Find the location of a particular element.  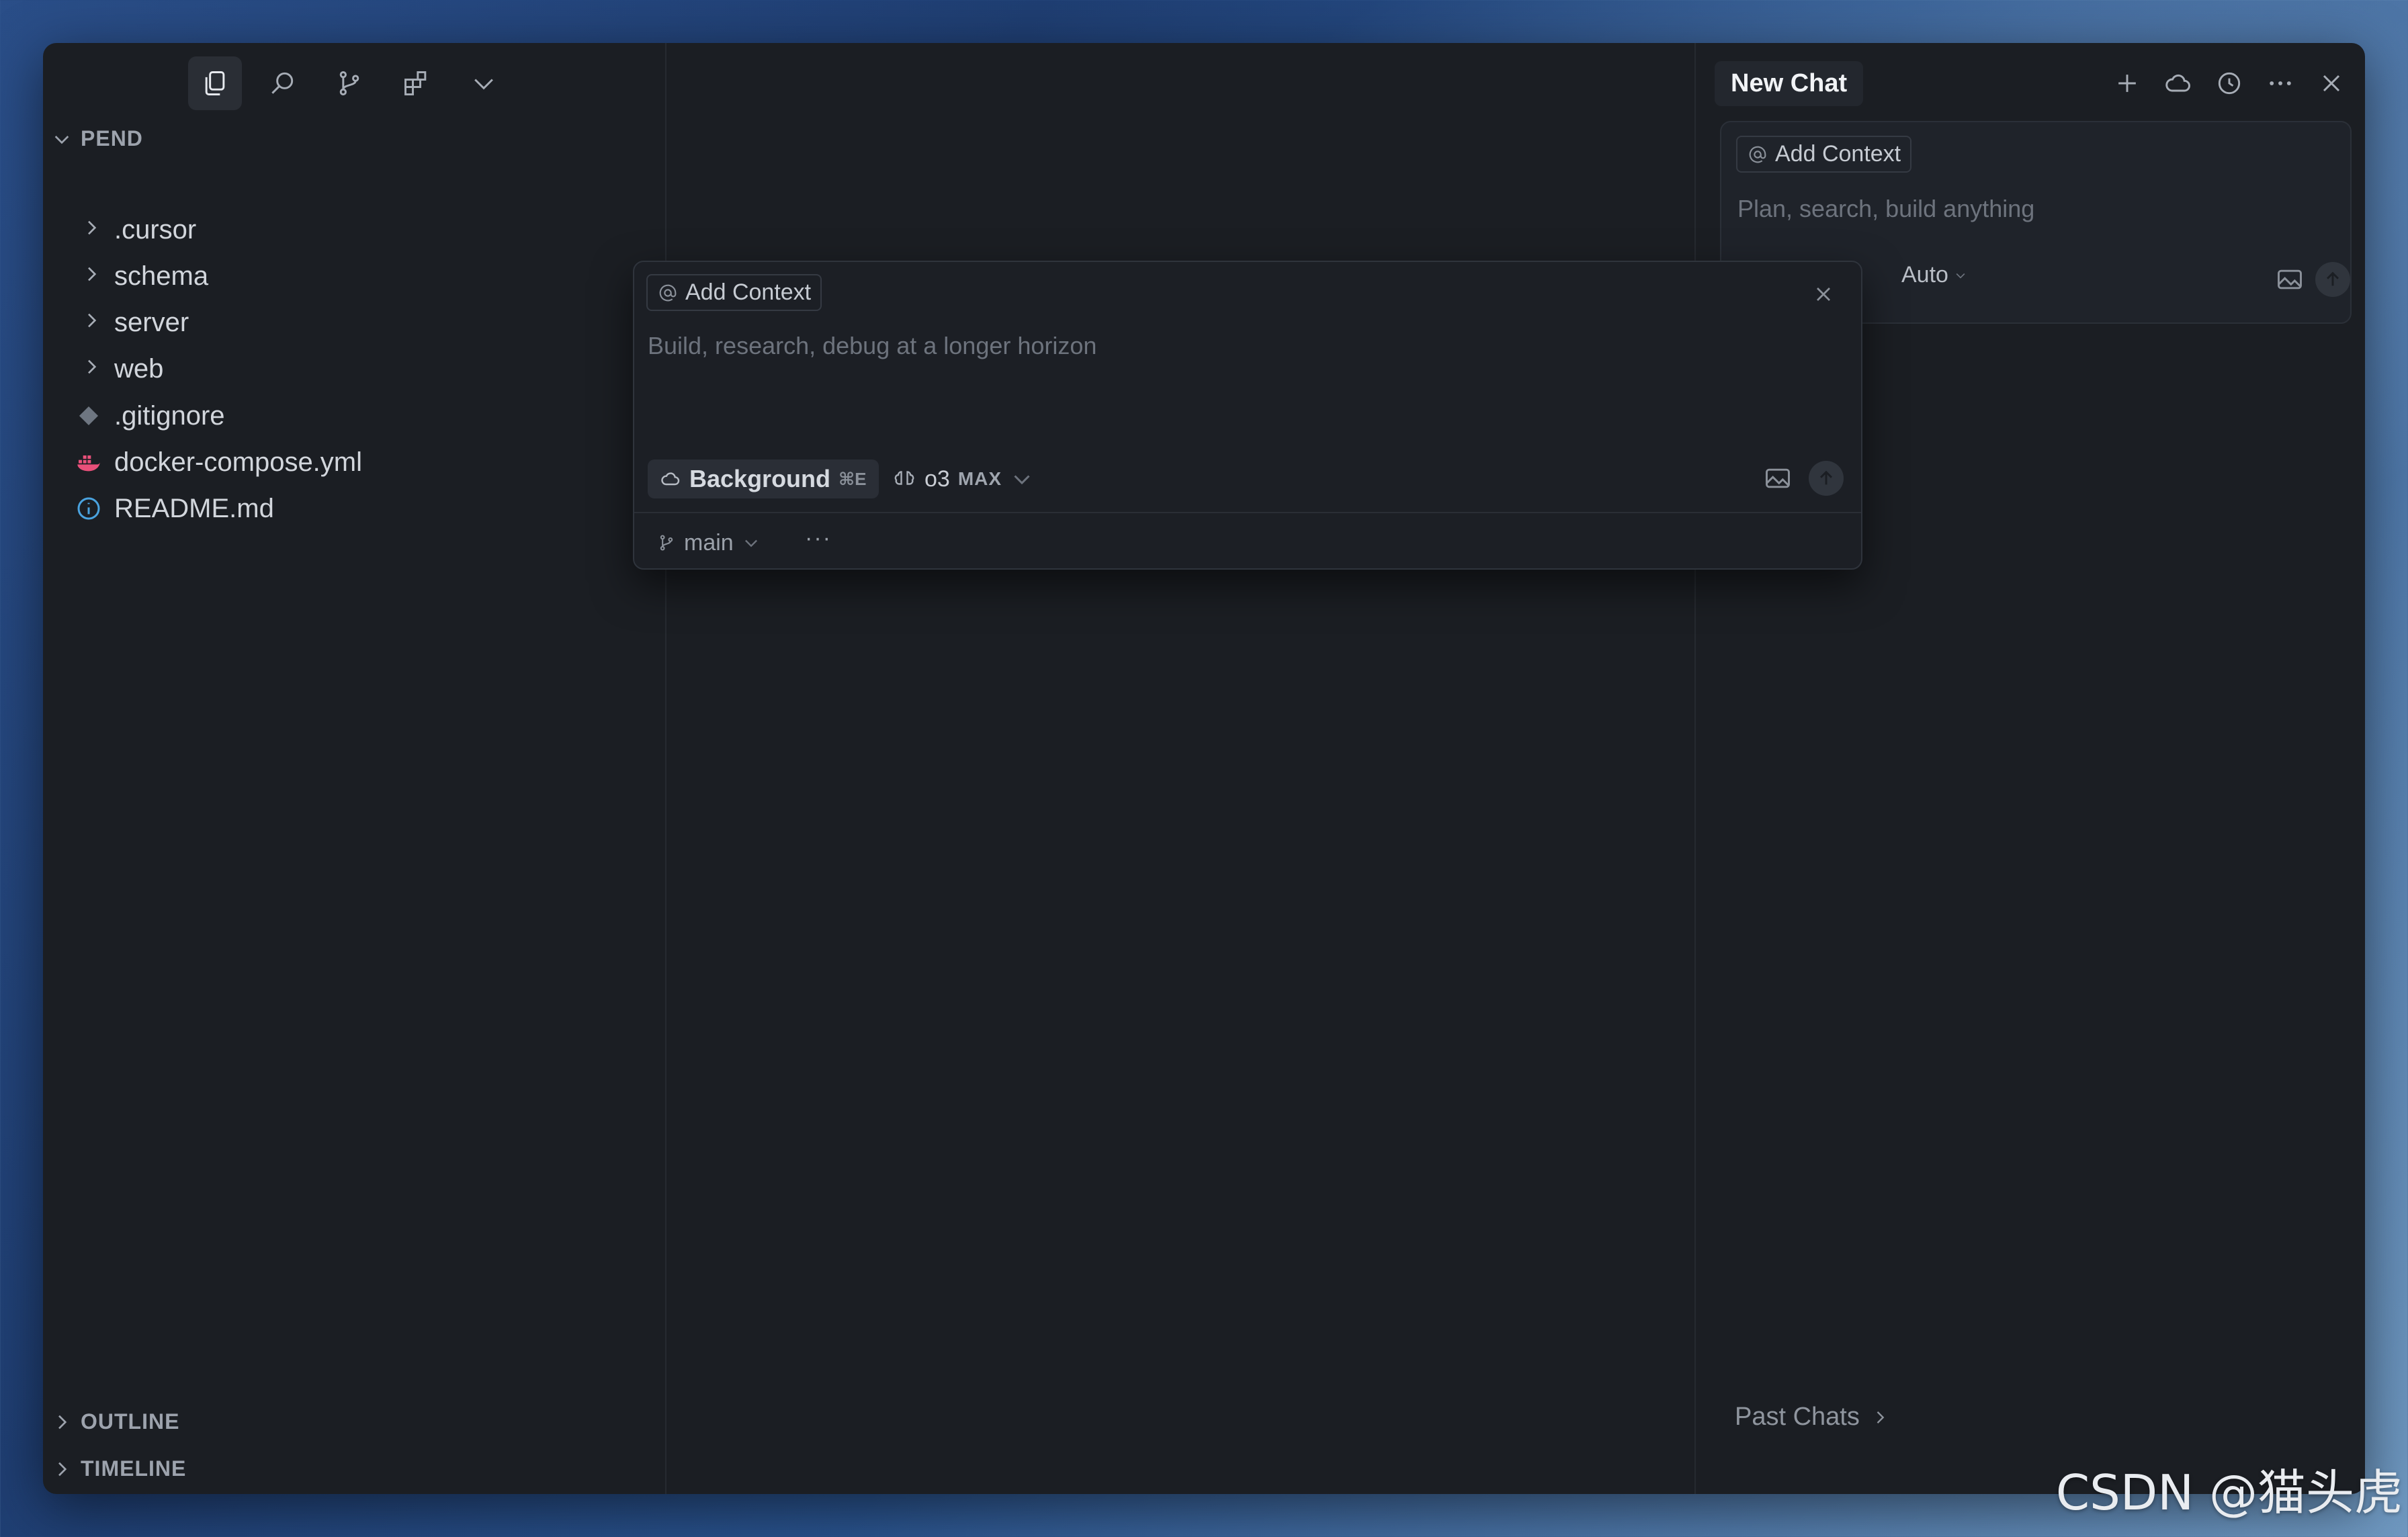

model-selector-label: Auto is located at coordinates (1924, 275).